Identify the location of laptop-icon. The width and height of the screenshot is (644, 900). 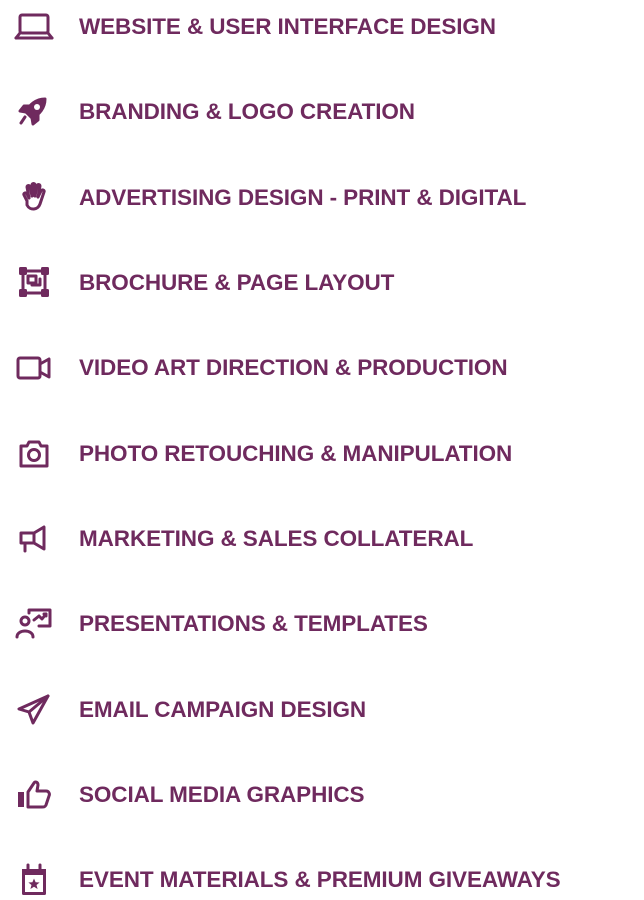
(34, 27).